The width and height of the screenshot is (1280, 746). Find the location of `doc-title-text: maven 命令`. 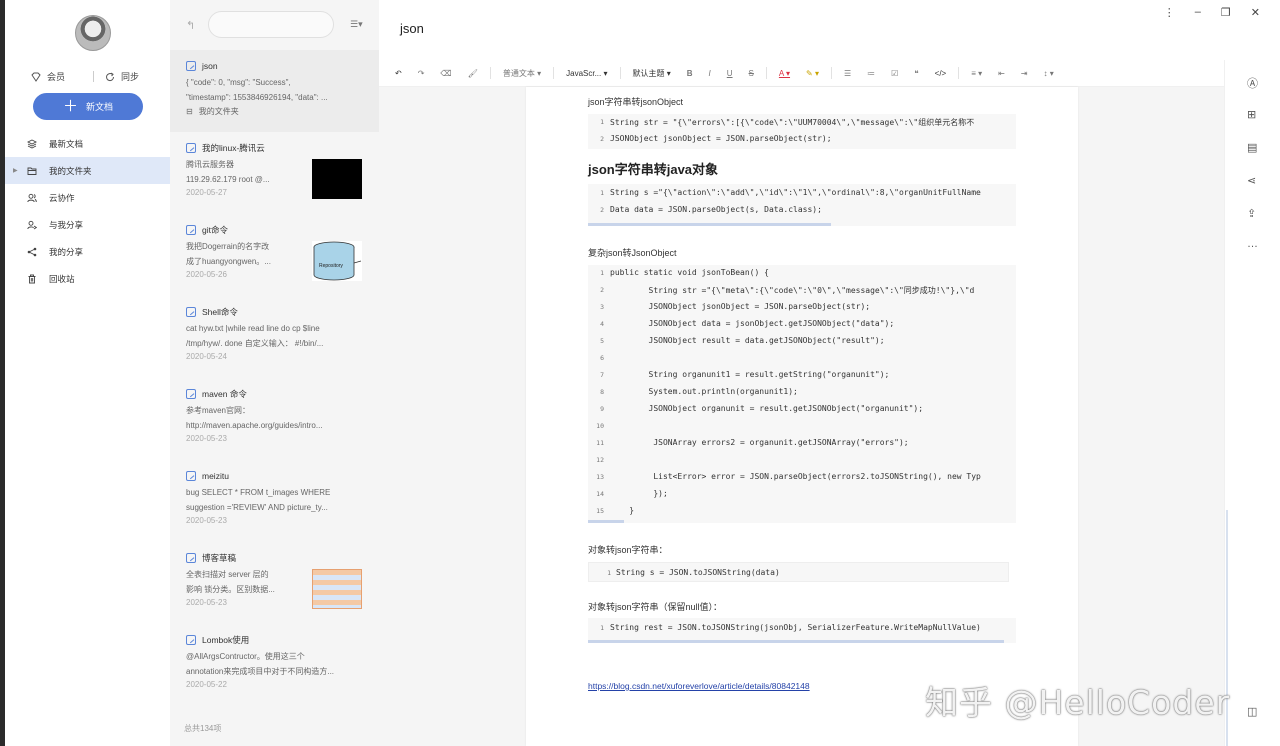

doc-title-text: maven 命令 is located at coordinates (224, 394).